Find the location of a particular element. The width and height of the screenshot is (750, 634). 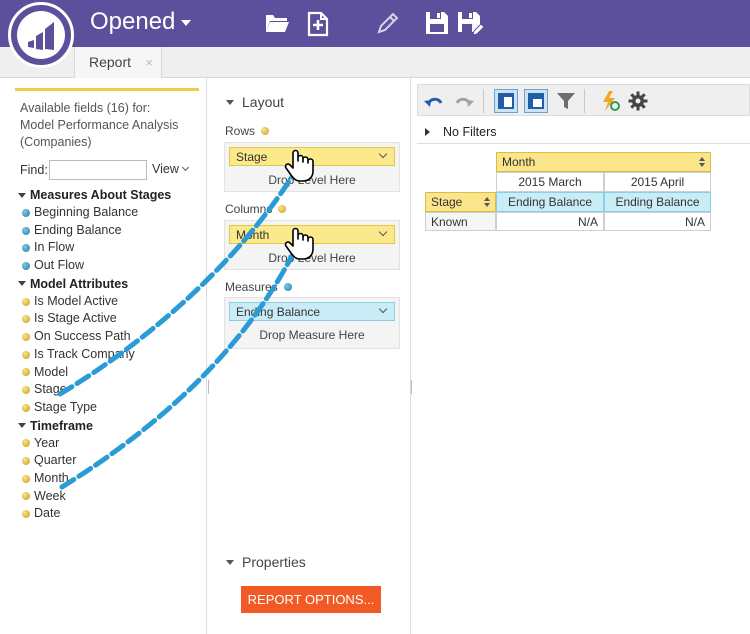

field-is-track-company: Is Track Company is located at coordinates (112, 355).